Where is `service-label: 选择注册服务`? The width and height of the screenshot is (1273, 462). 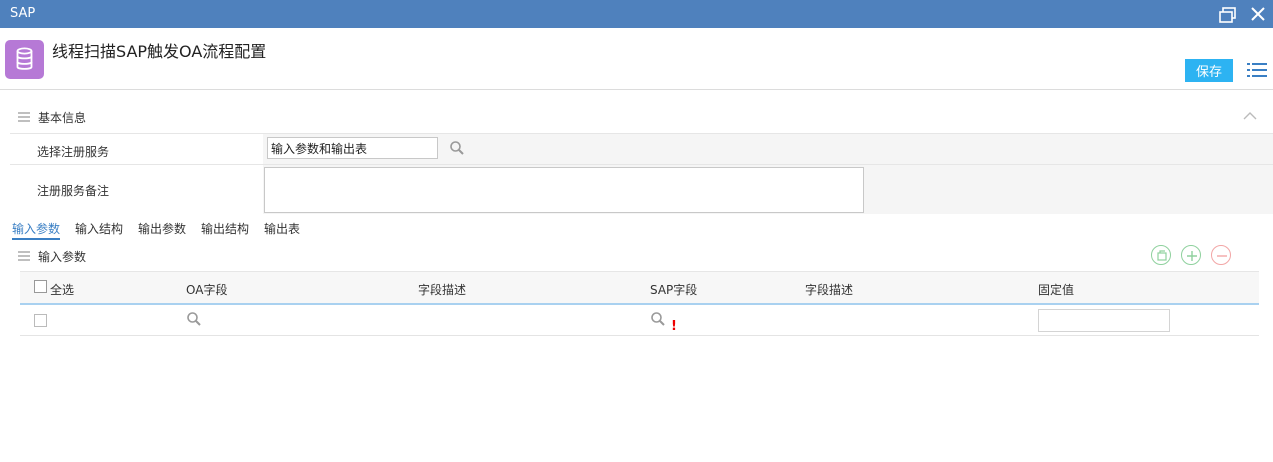
service-label: 选择注册服务 is located at coordinates (73, 152).